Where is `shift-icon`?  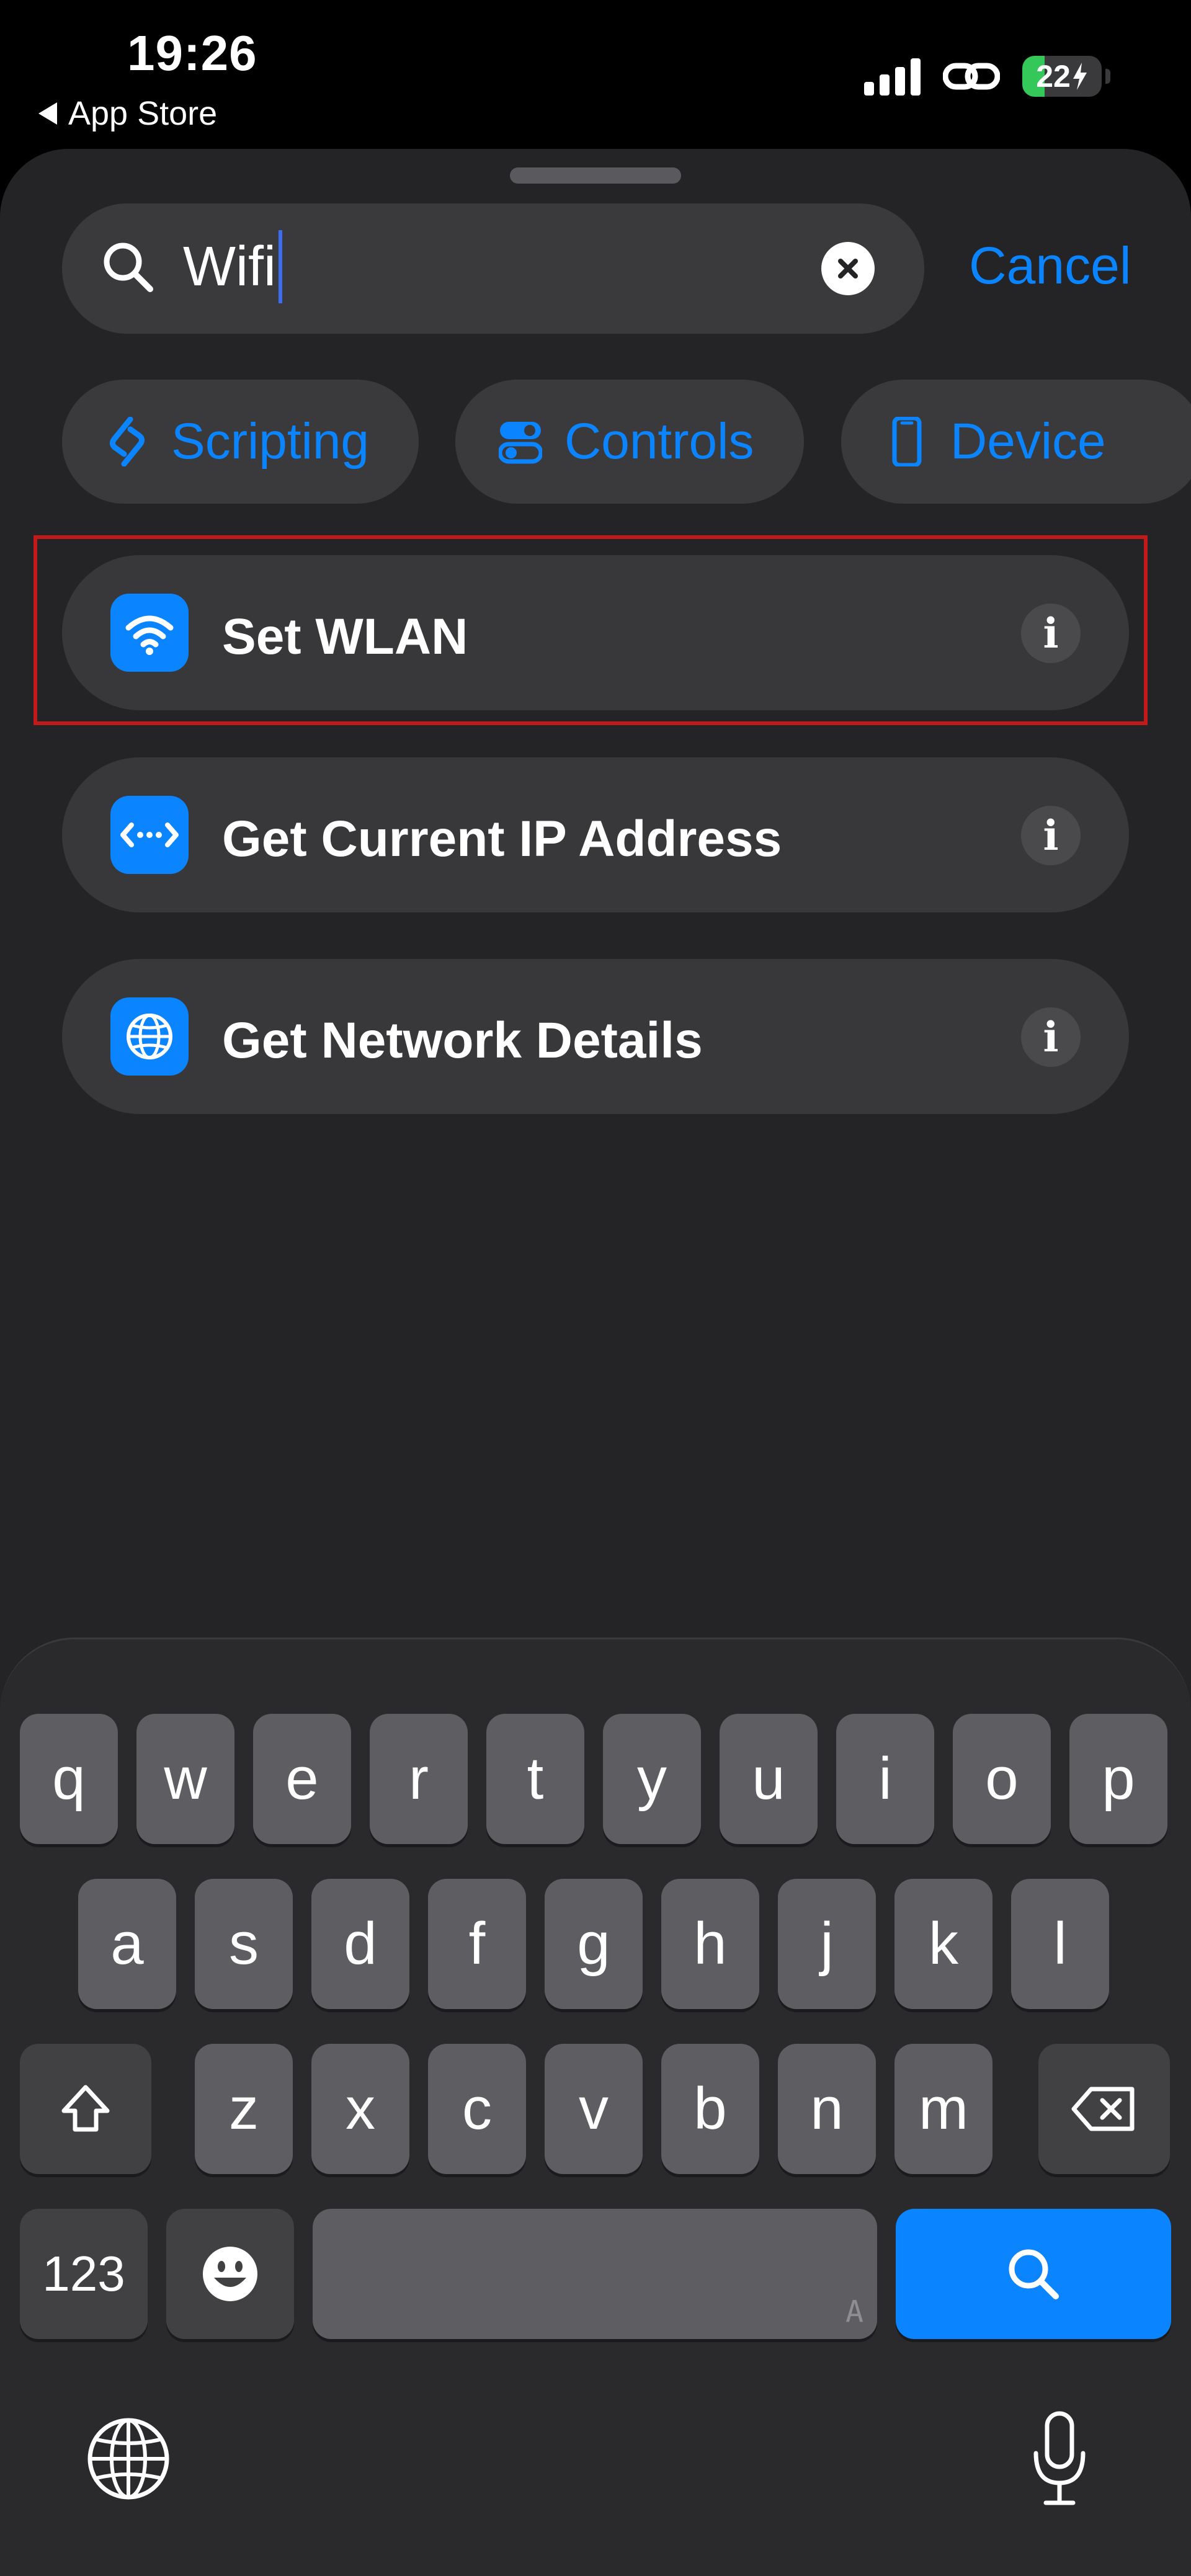
shift-icon is located at coordinates (86, 2109).